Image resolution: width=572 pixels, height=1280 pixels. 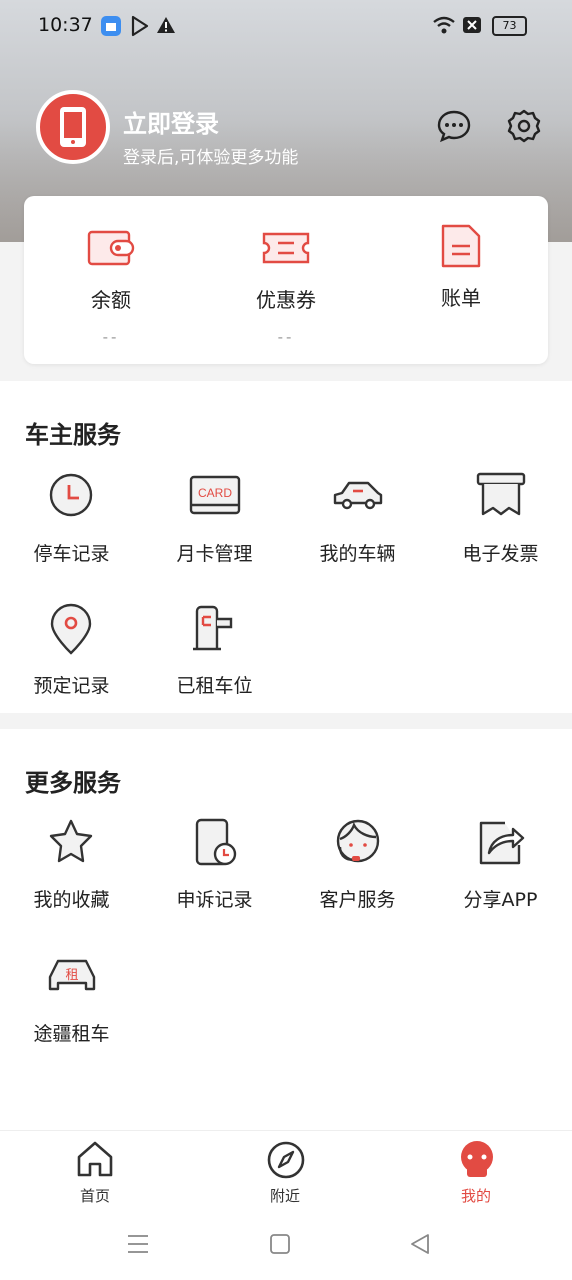 I want to click on star-icon, so click(x=71, y=841).